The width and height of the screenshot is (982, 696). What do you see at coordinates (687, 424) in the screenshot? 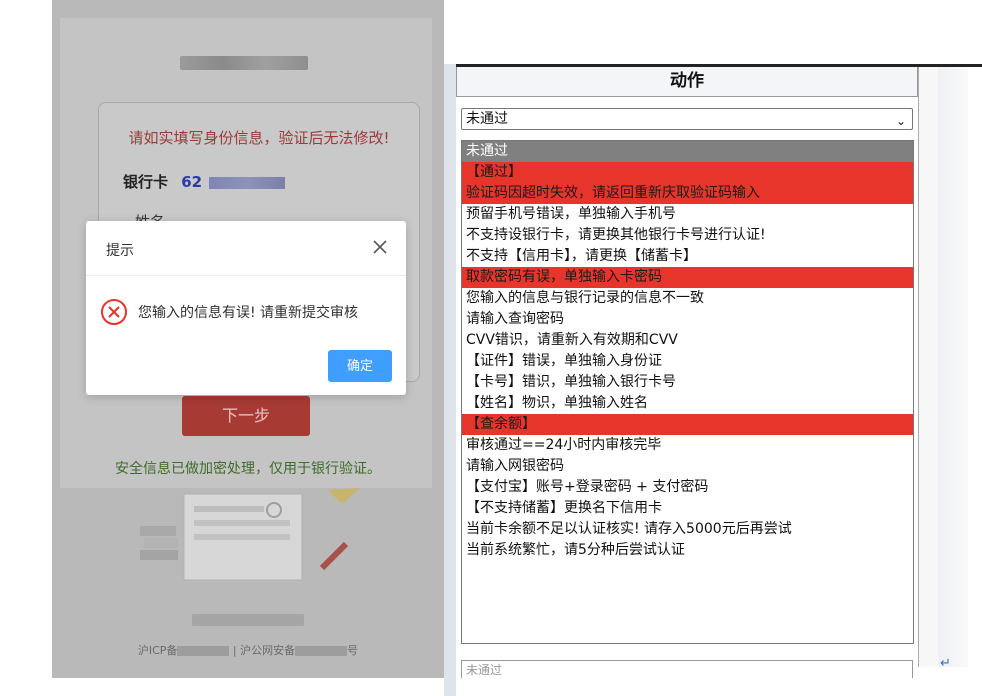
I see `dropdown-option: 【查余额】` at bounding box center [687, 424].